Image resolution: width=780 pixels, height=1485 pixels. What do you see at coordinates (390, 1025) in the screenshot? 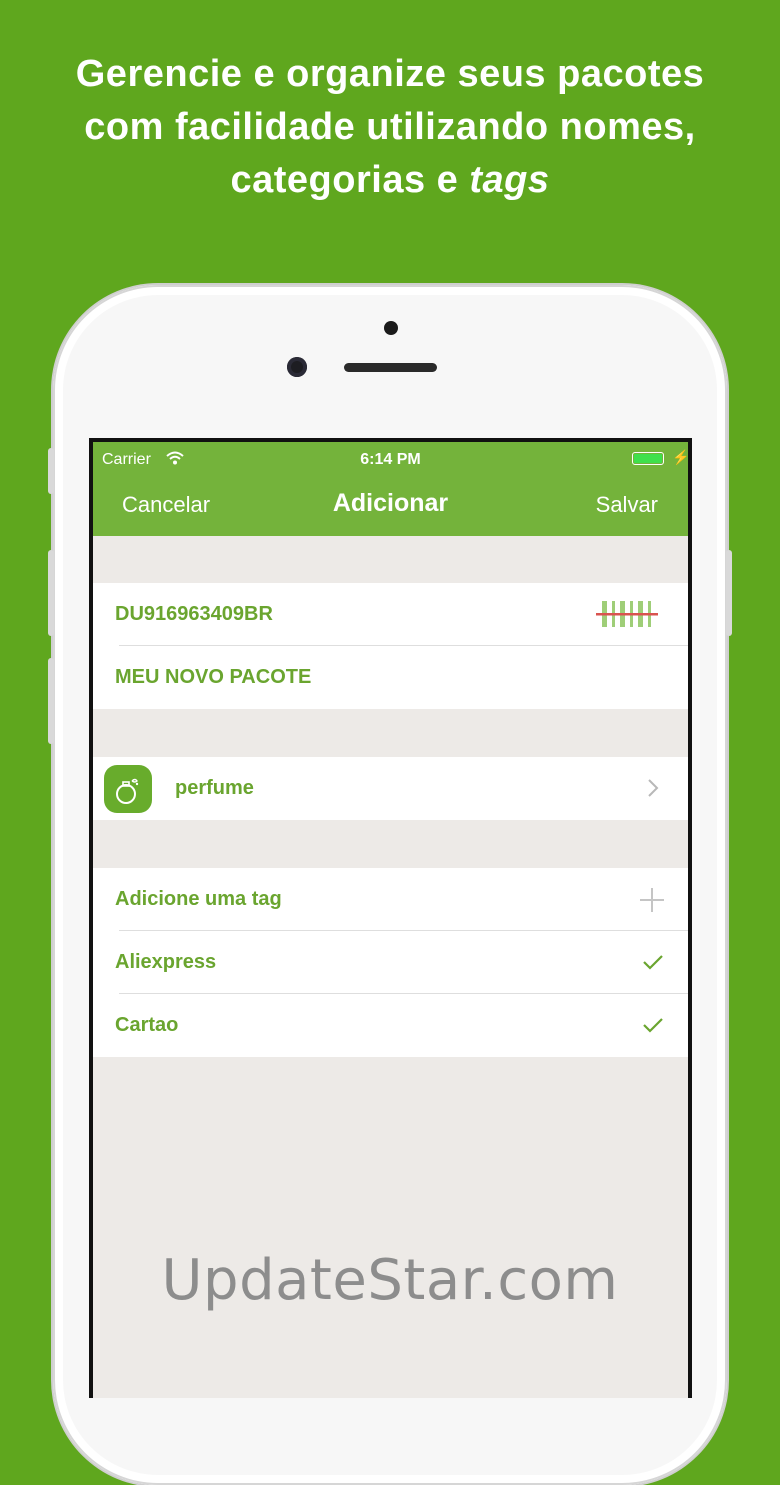
I see `tag-row: Cartao` at bounding box center [390, 1025].